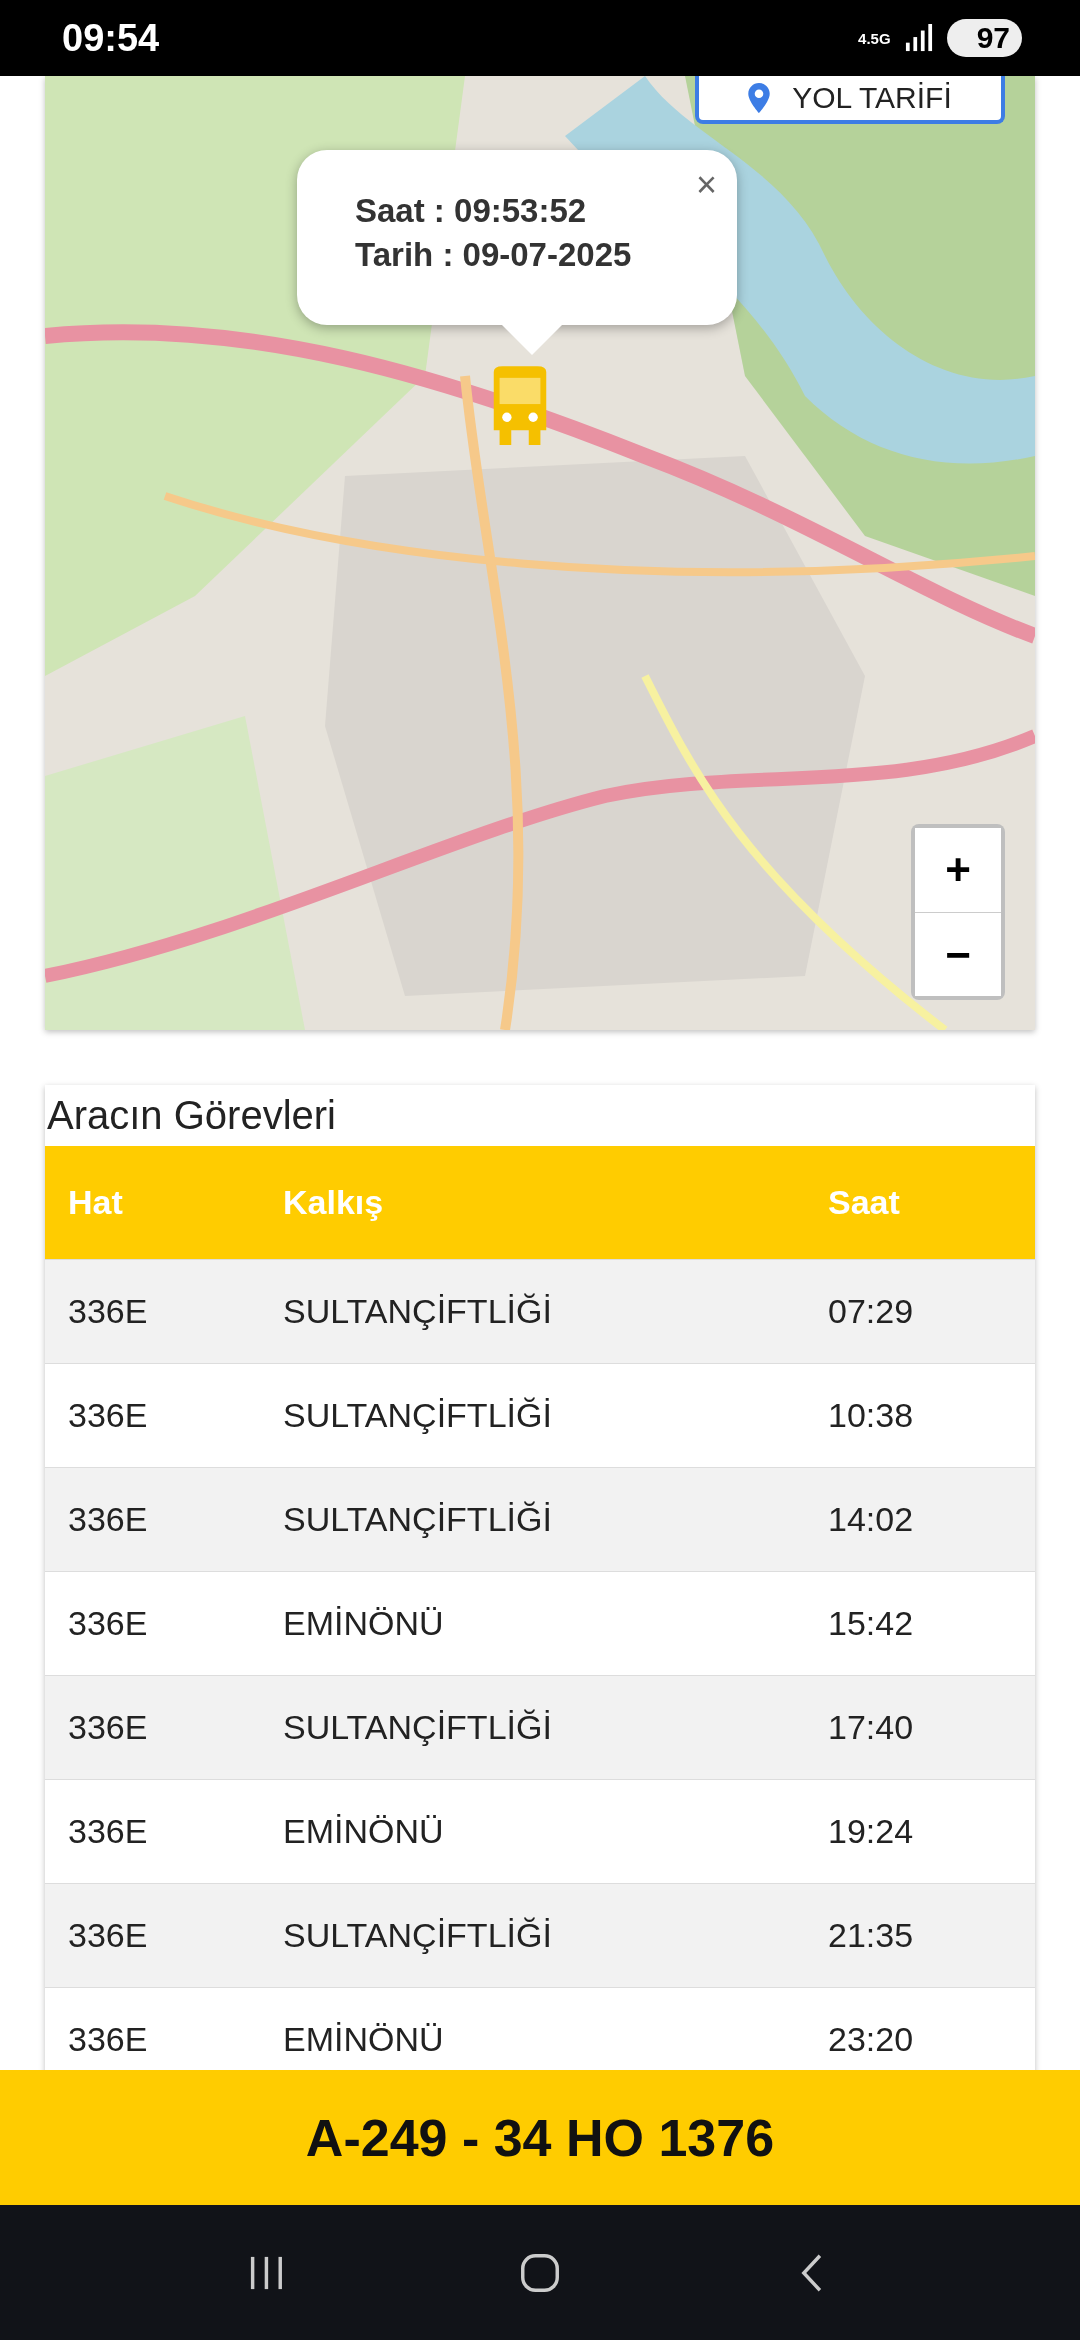 The width and height of the screenshot is (1080, 2340). What do you see at coordinates (334, 1202) in the screenshot?
I see `column-header: Kalkış` at bounding box center [334, 1202].